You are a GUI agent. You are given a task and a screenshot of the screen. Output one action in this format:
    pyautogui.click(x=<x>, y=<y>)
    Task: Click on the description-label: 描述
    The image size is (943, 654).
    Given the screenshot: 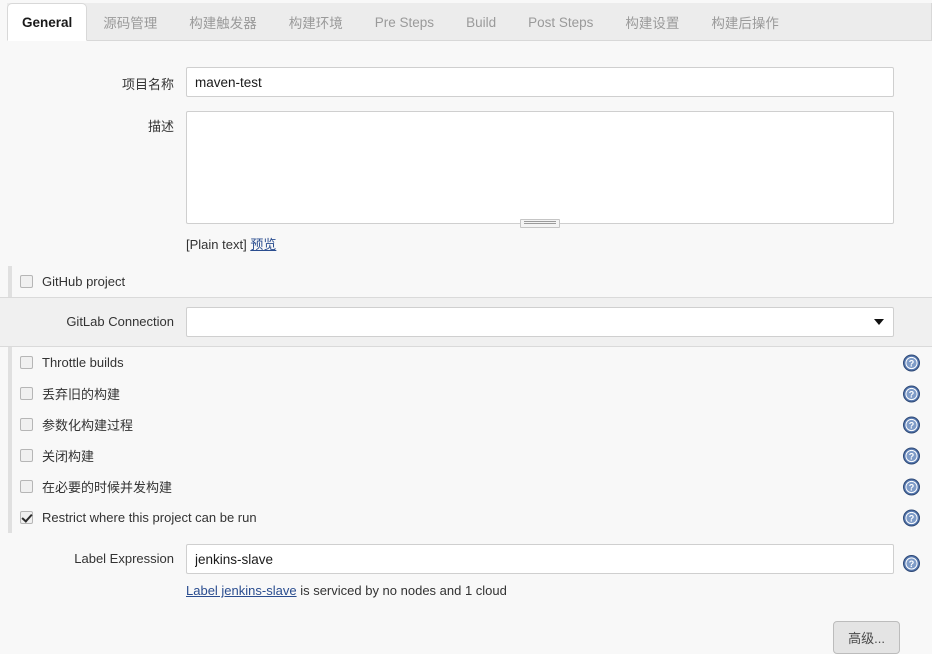 What is the action you would take?
    pyautogui.click(x=160, y=126)
    